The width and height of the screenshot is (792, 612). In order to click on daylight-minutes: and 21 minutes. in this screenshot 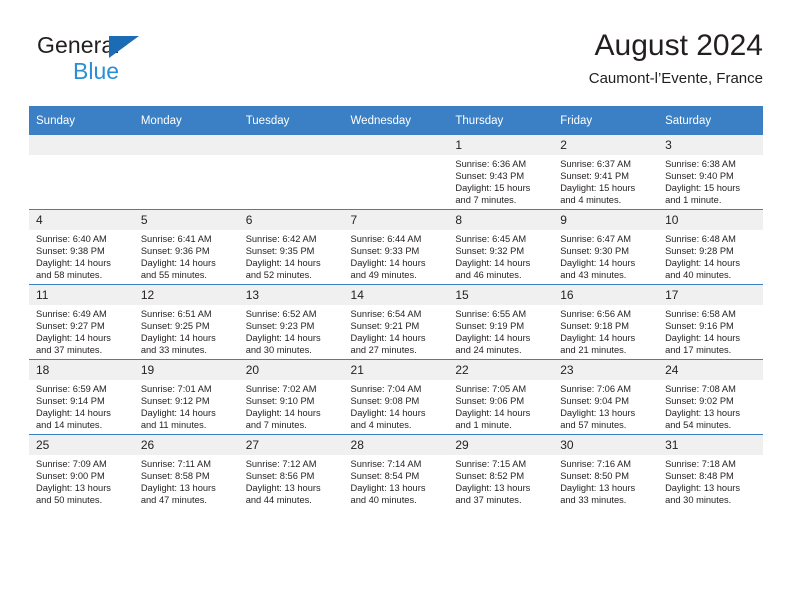, I will do `click(593, 350)`.